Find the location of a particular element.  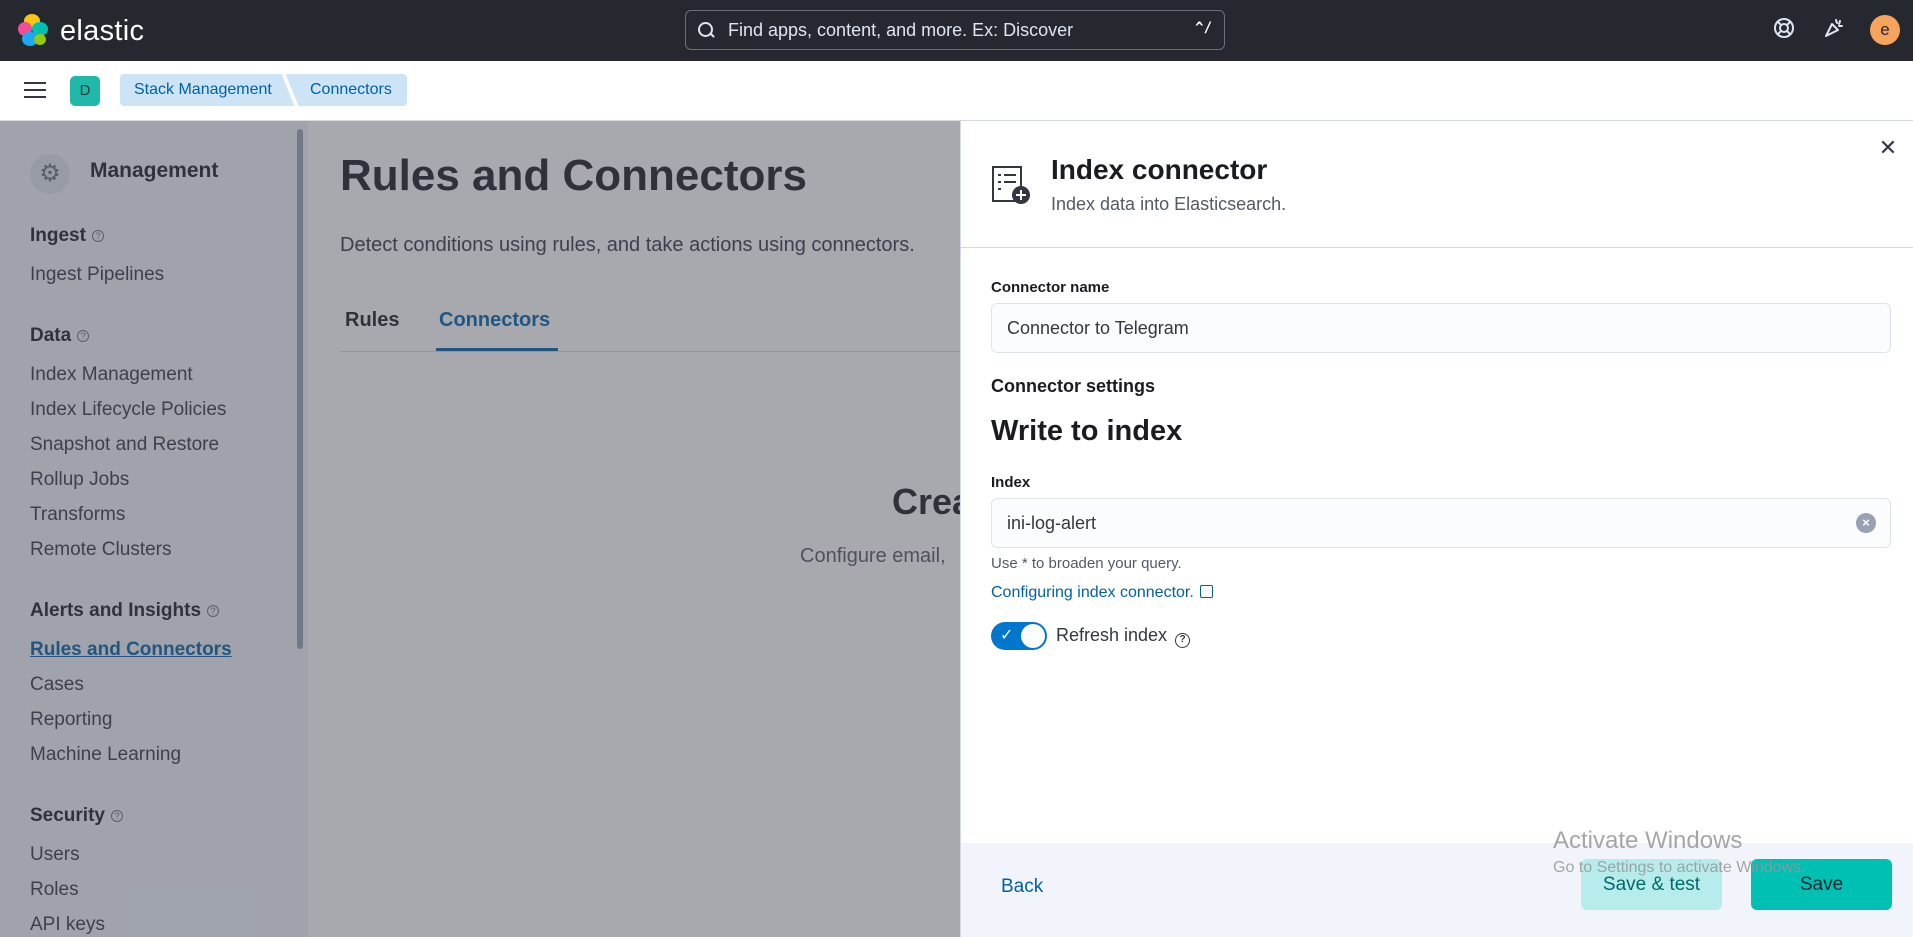

docs-link-label: Configuring index connector. is located at coordinates (1092, 592).